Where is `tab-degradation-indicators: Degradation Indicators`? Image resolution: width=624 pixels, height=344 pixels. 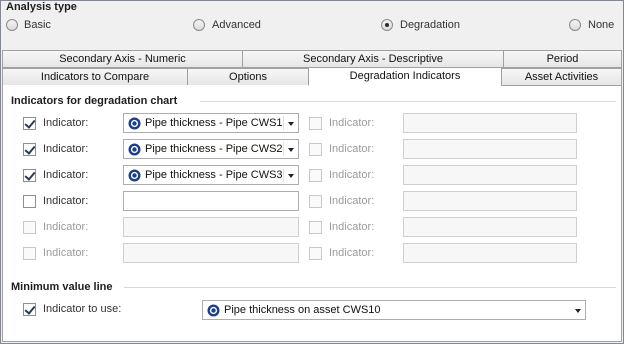
tab-degradation-indicators: Degradation Indicators is located at coordinates (405, 76).